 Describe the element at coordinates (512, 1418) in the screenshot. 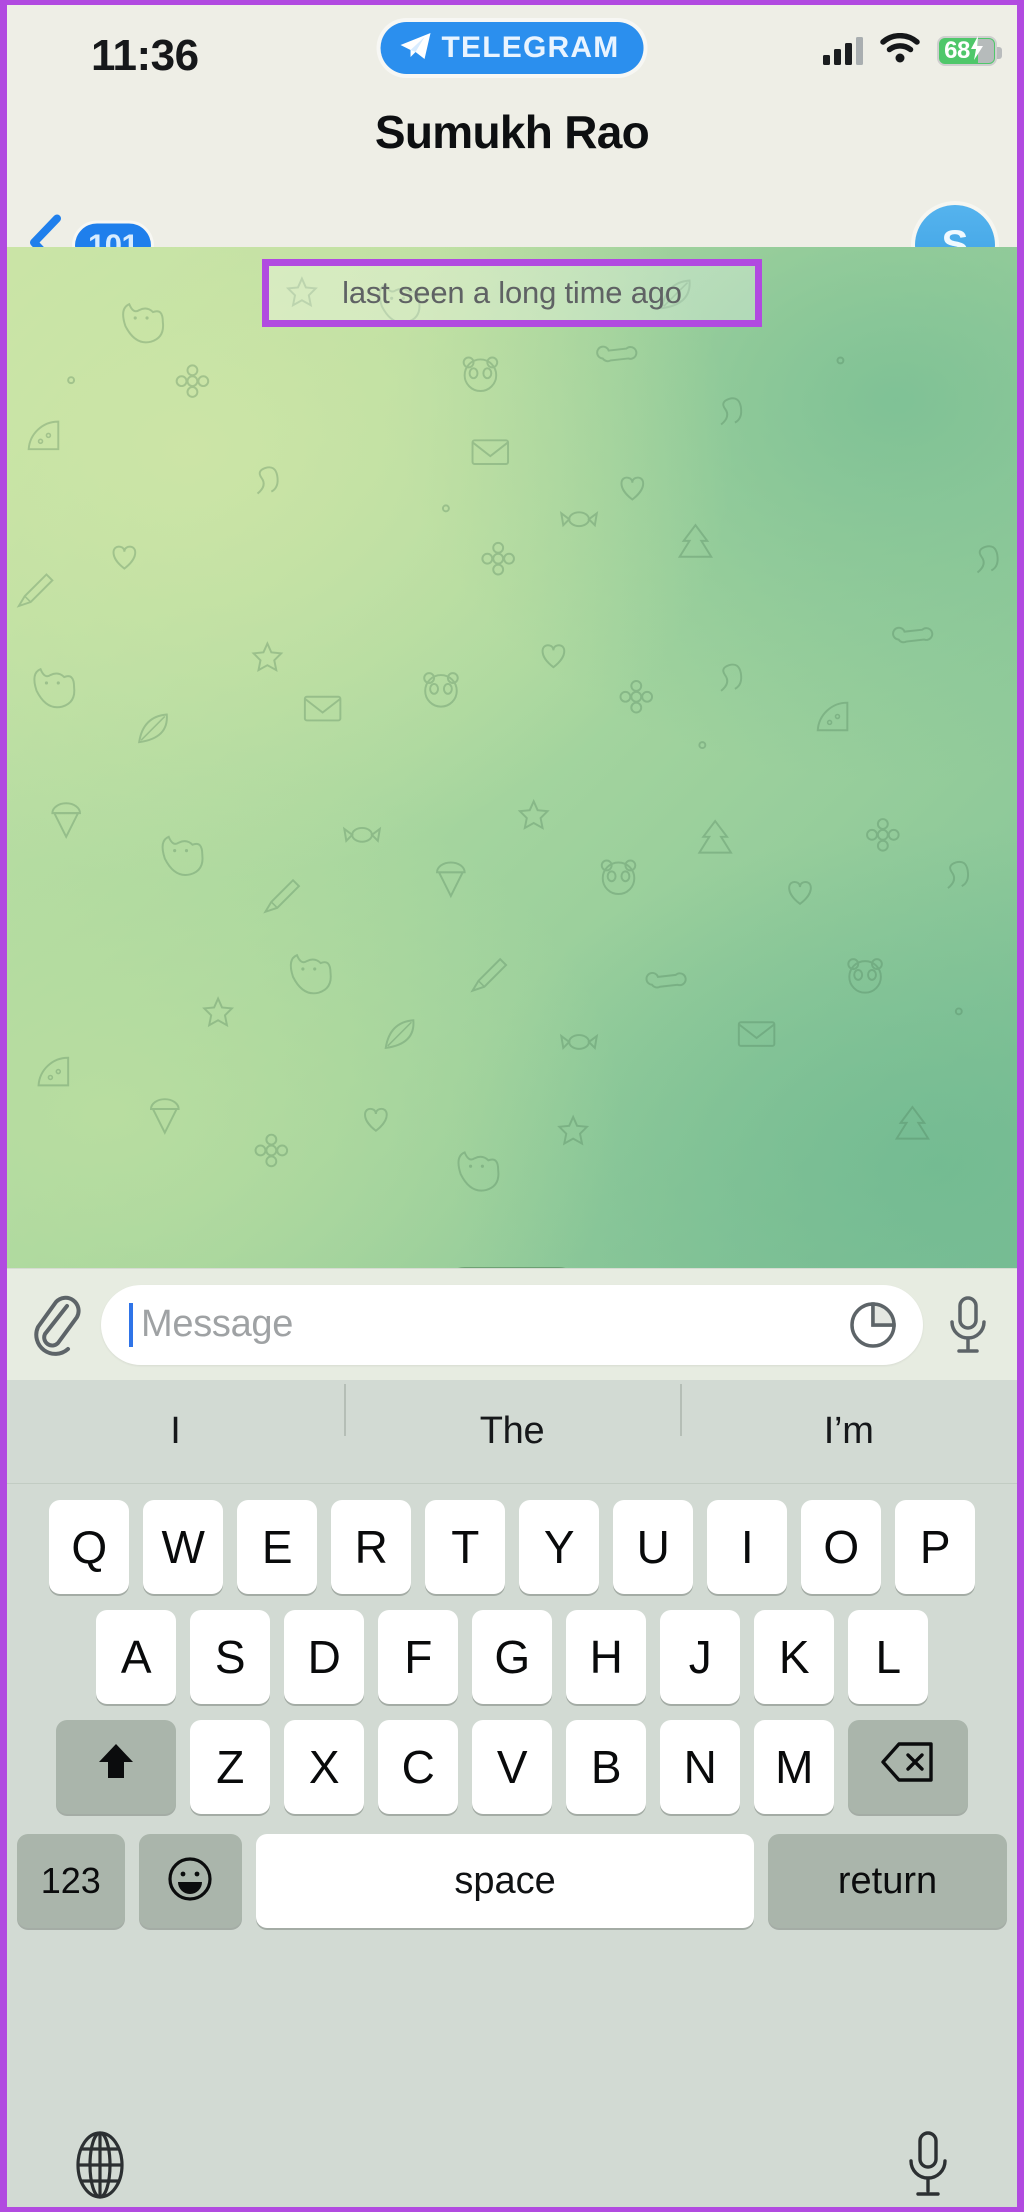

I see `suggestion-1: The` at that location.